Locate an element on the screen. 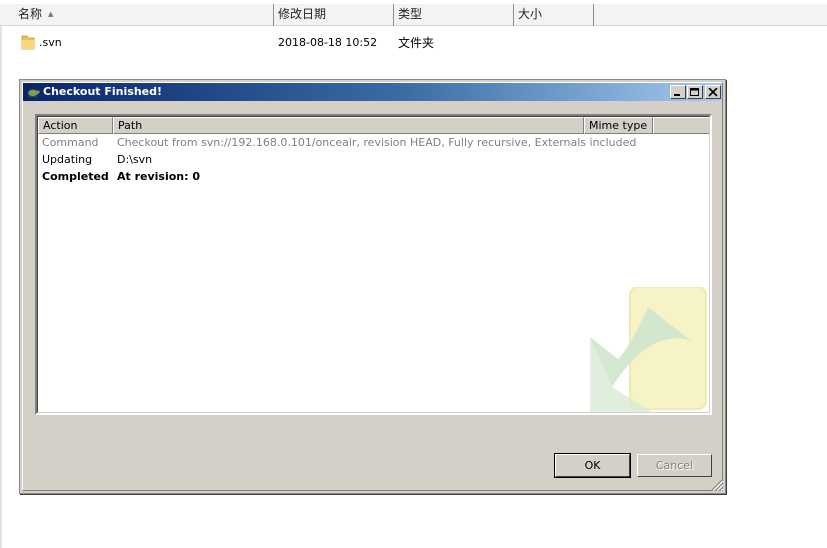 This screenshot has height=548, width=827. header-action: Action is located at coordinates (75, 125).